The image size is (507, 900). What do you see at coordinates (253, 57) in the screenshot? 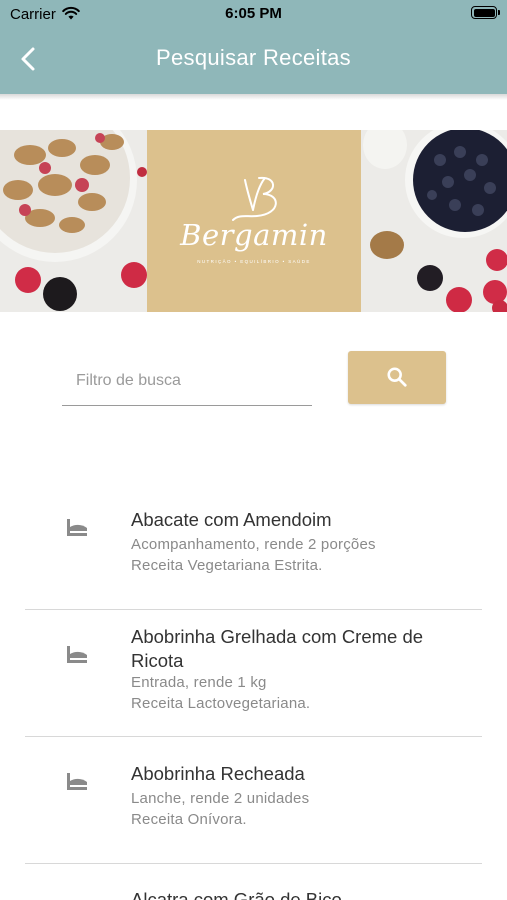
I see `page-title: Pesquisar Receitas` at bounding box center [253, 57].